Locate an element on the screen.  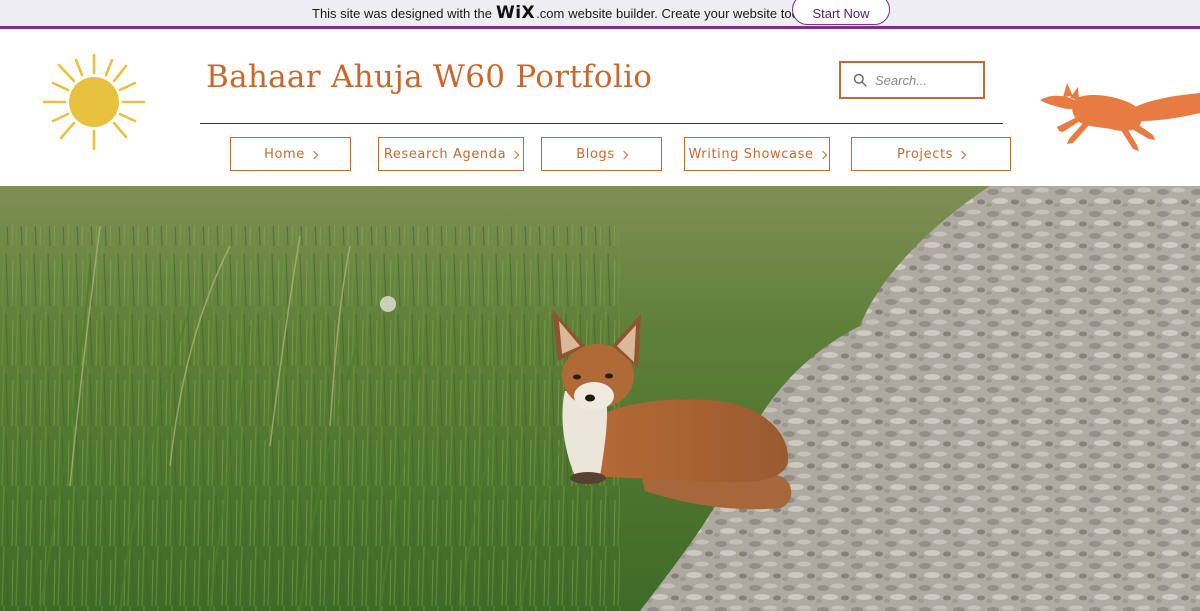
wix-logo: WiX is located at coordinates (515, 13).